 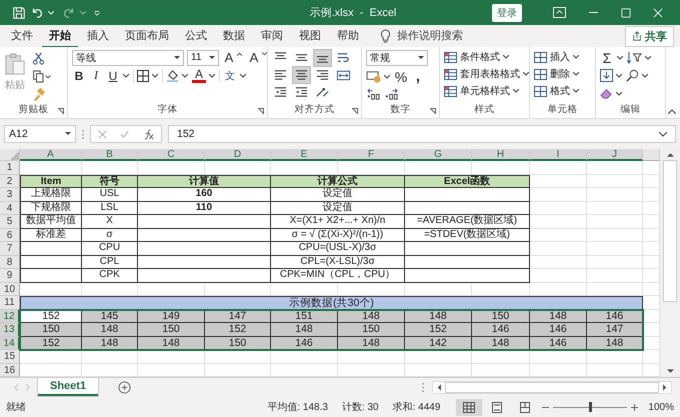 What do you see at coordinates (670, 154) in the screenshot?
I see `scroll-up-icon` at bounding box center [670, 154].